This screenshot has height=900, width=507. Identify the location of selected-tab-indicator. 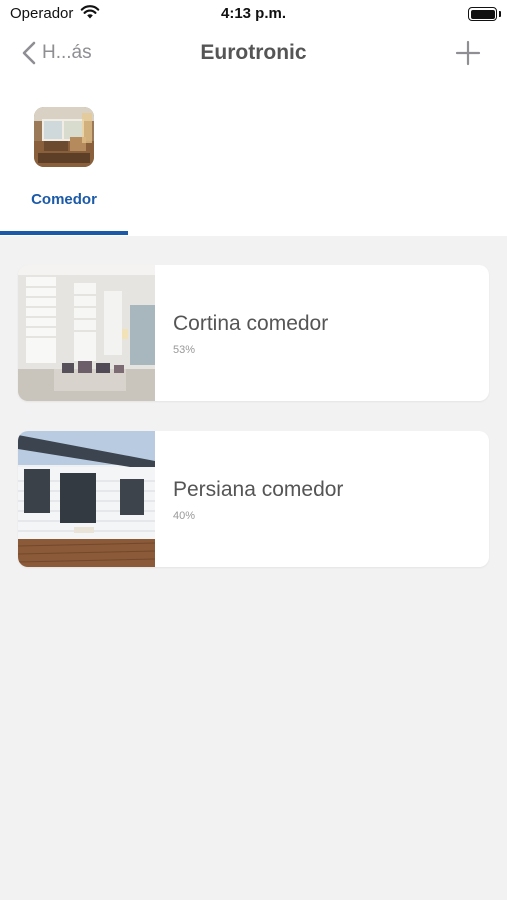
(64, 233).